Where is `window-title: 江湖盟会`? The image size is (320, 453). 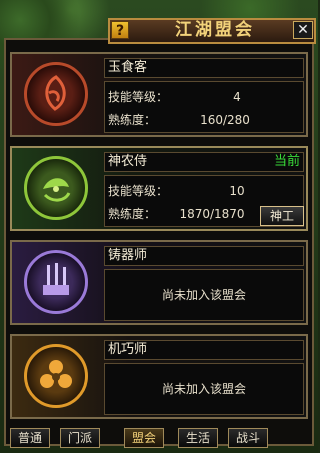 window-title: 江湖盟会 is located at coordinates (215, 30).